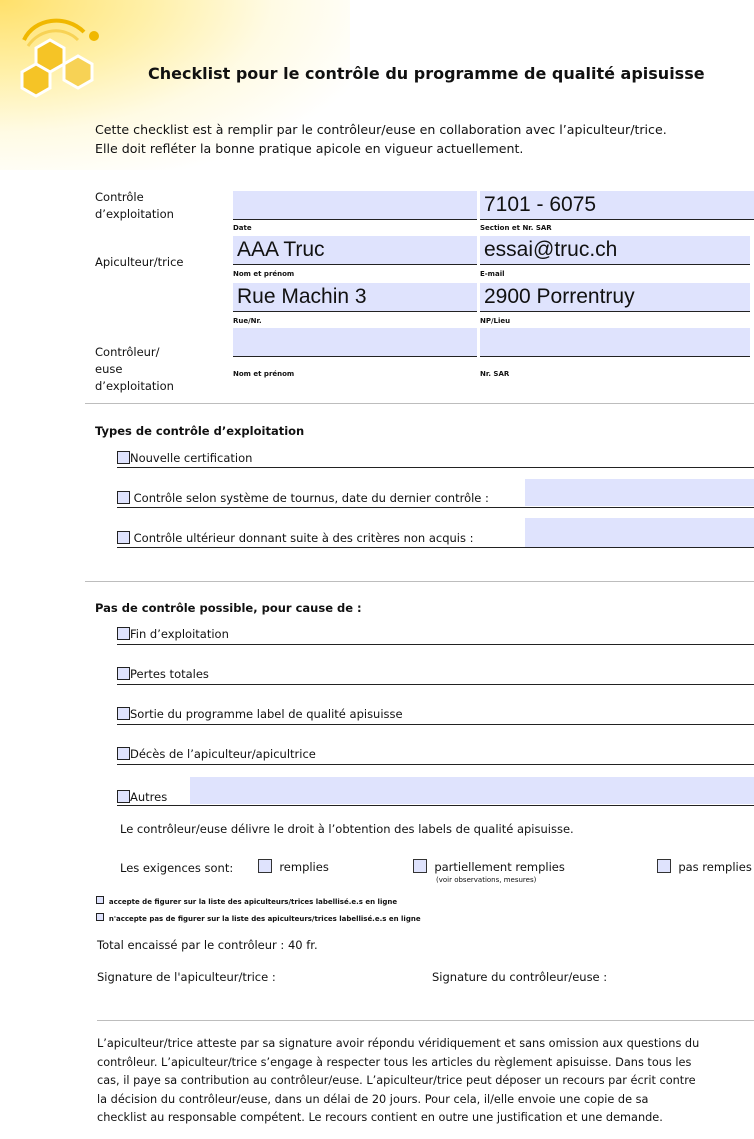 This screenshot has width=754, height=1139. What do you see at coordinates (139, 262) in the screenshot?
I see `apiculteur-label: Apiculteur/trice` at bounding box center [139, 262].